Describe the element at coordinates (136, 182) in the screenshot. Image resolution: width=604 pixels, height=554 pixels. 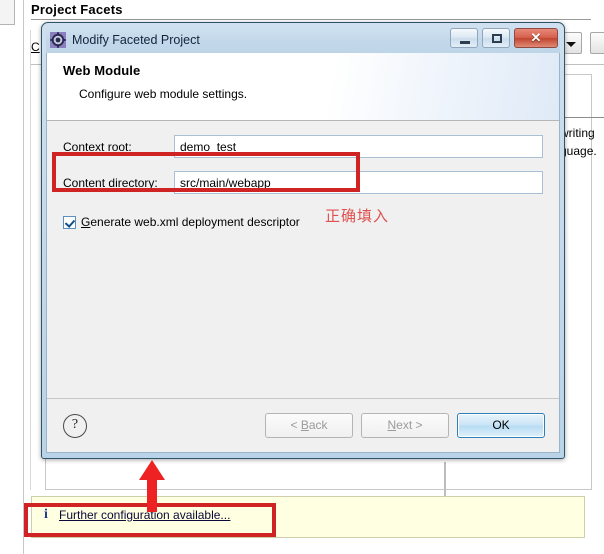
I see `content-directory-label-post: irectory:` at that location.